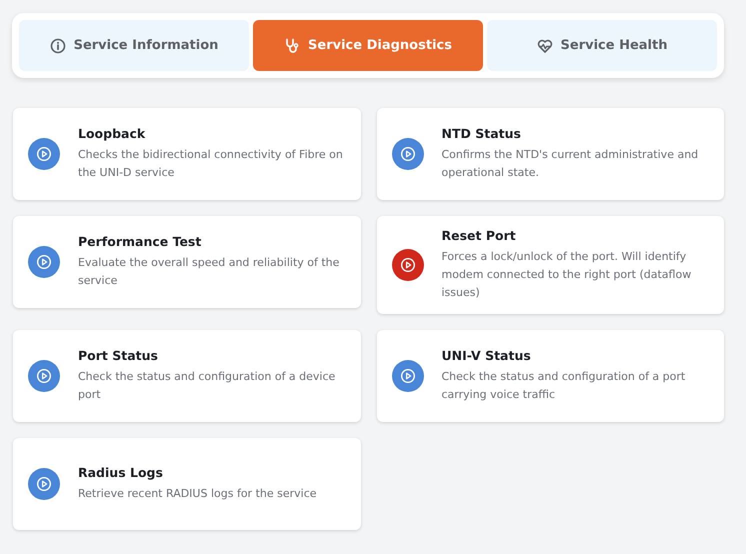  What do you see at coordinates (567, 275) in the screenshot?
I see `card-description: Forces a lock/unlock of the port. Will identify modem connected to the right port (dataflow issues)` at bounding box center [567, 275].